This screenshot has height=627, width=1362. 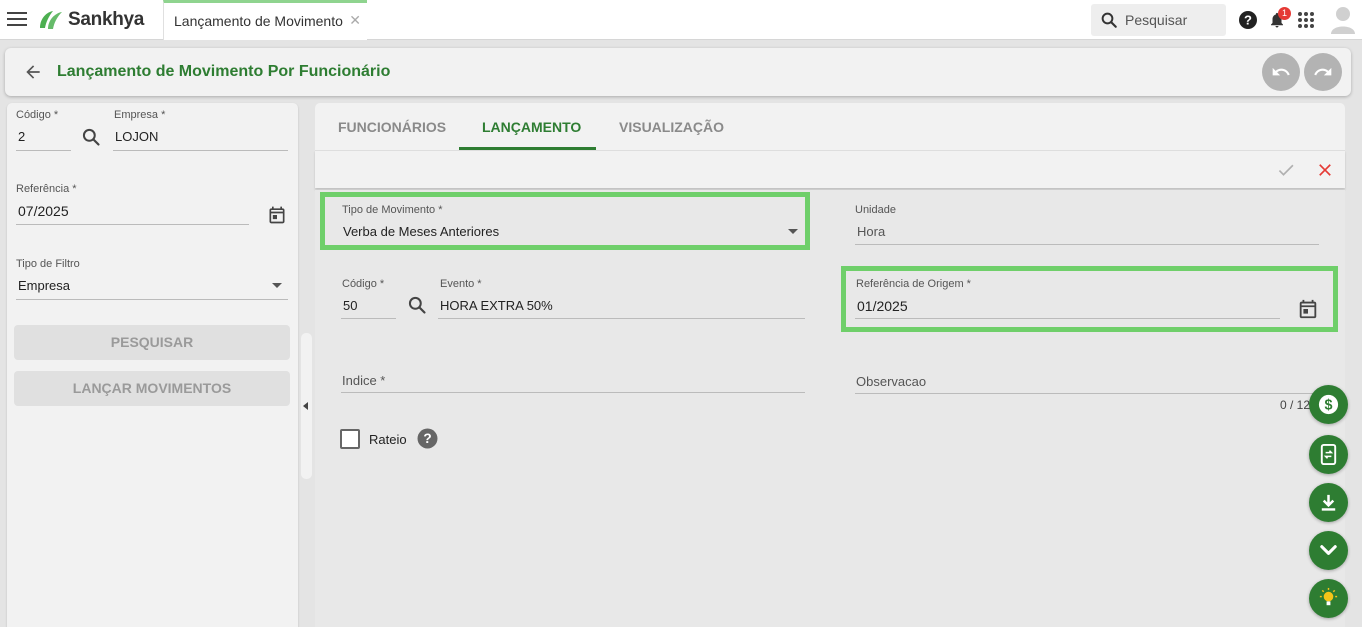 What do you see at coordinates (33, 72) in the screenshot?
I see `back-arrow-icon` at bounding box center [33, 72].